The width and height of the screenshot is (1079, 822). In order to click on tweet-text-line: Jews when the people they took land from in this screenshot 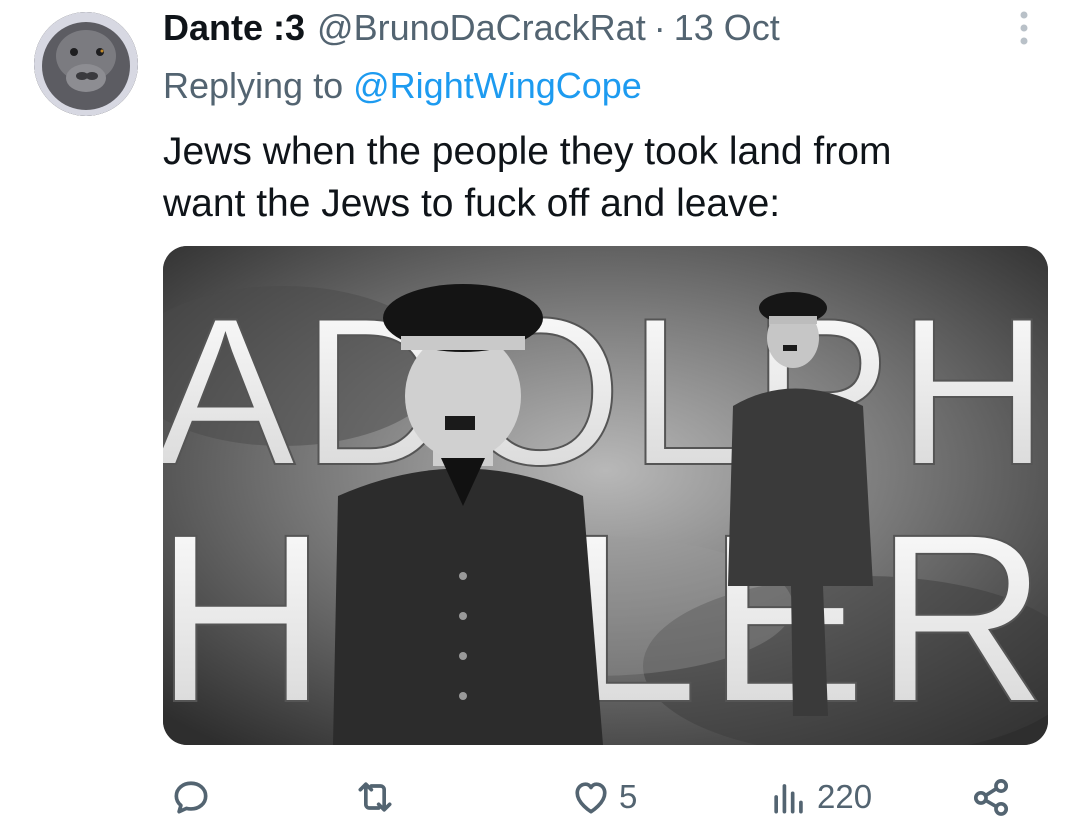, I will do `click(527, 151)`.